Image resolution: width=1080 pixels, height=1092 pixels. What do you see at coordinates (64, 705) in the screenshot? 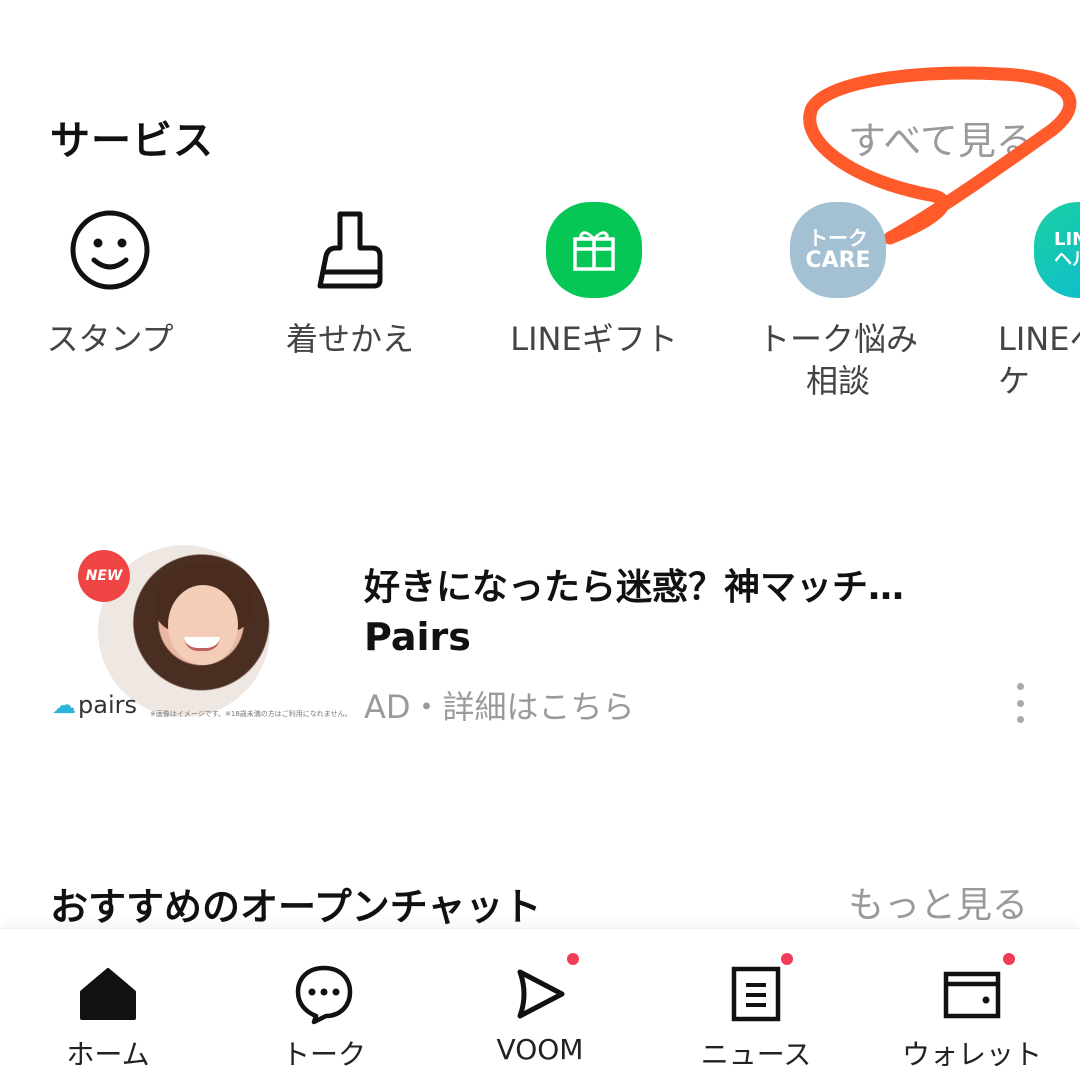
I see `cloud-icon: ☁` at bounding box center [64, 705].